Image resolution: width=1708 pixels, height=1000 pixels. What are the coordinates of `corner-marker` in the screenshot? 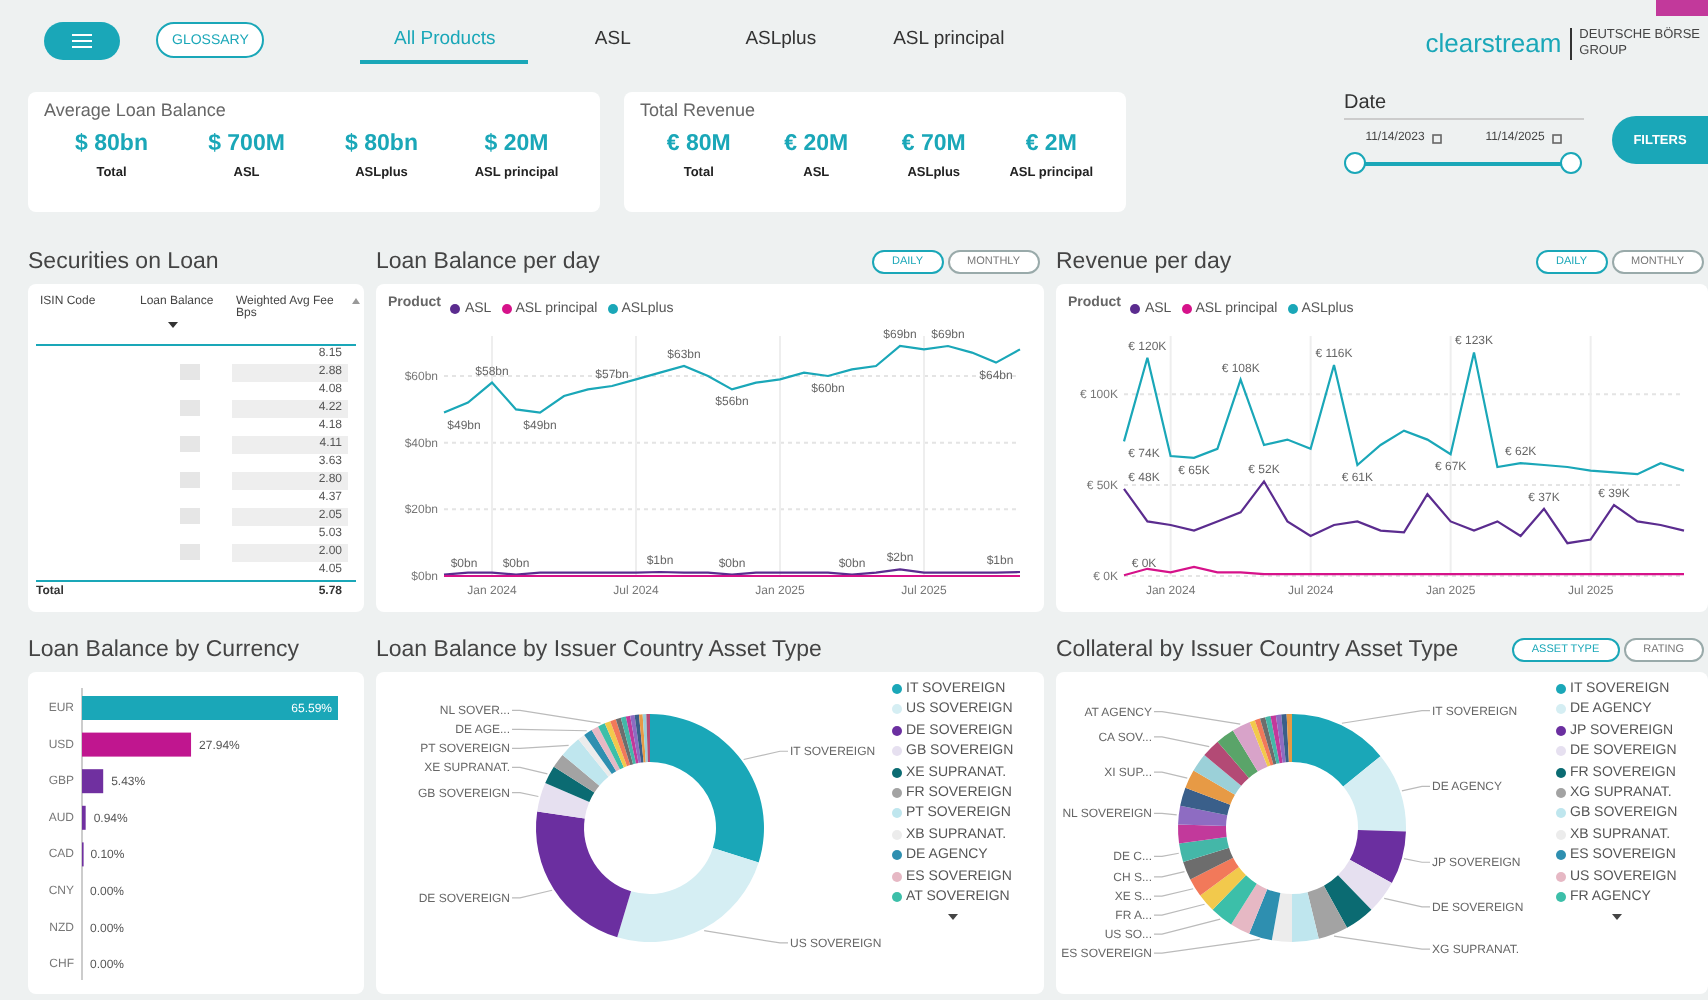 It's located at (1682, 8).